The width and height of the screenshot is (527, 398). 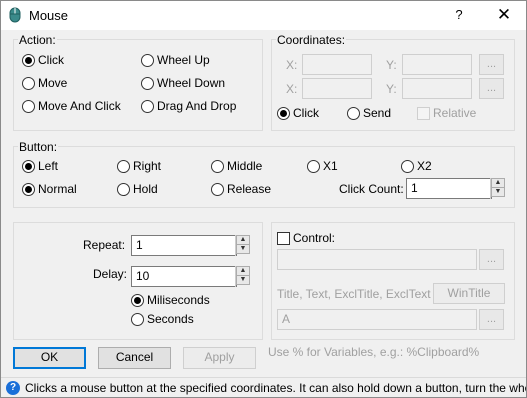 I want to click on wintitle-button: WinTitle, so click(x=469, y=293).